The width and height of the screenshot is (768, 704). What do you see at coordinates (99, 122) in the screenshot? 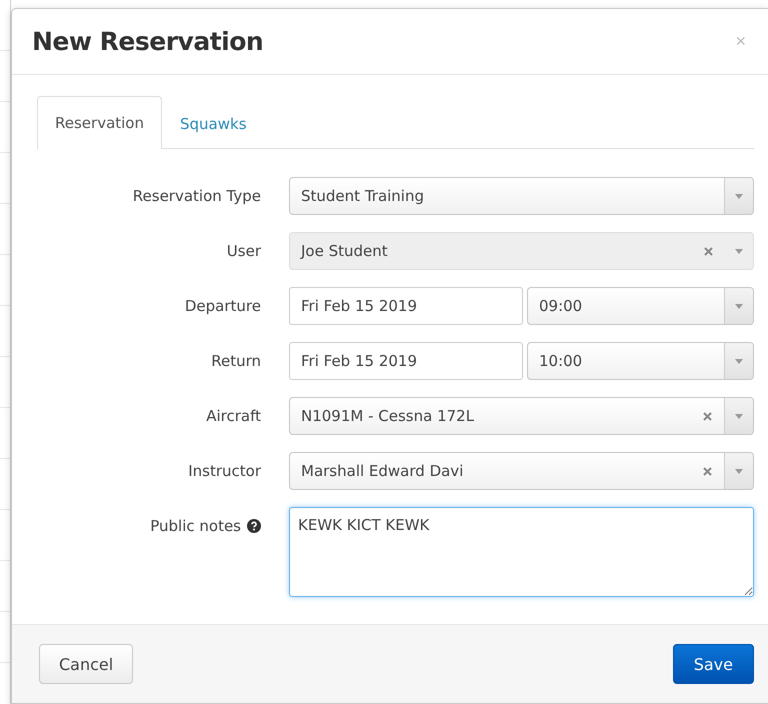
I see `tab: Reservation` at bounding box center [99, 122].